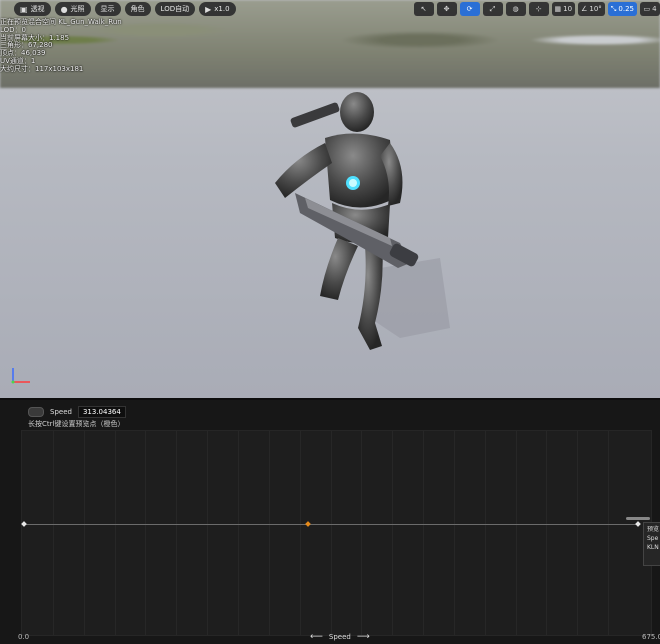 The width and height of the screenshot is (660, 644). I want to click on speed-row: Speed 313.04364, so click(77, 412).